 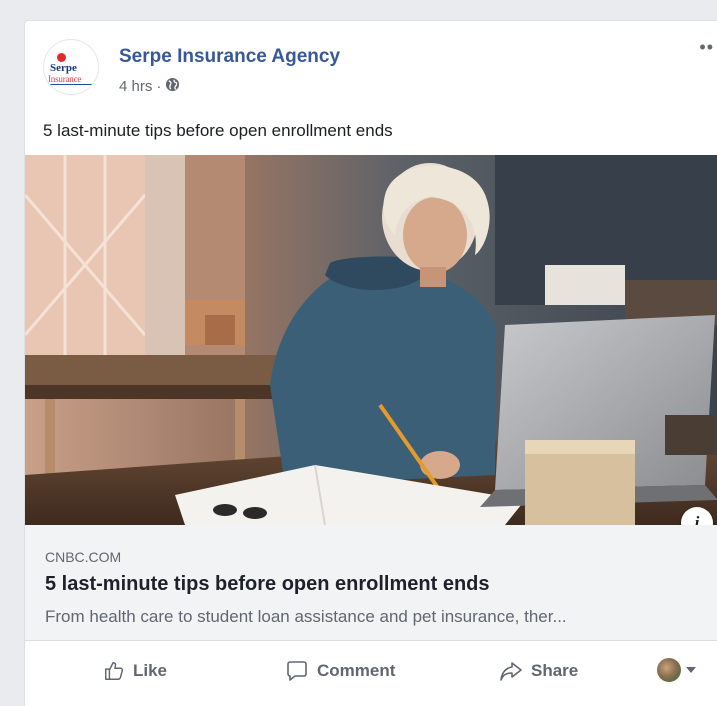 I want to click on post-timestamp: 4 hrs, so click(x=135, y=86).